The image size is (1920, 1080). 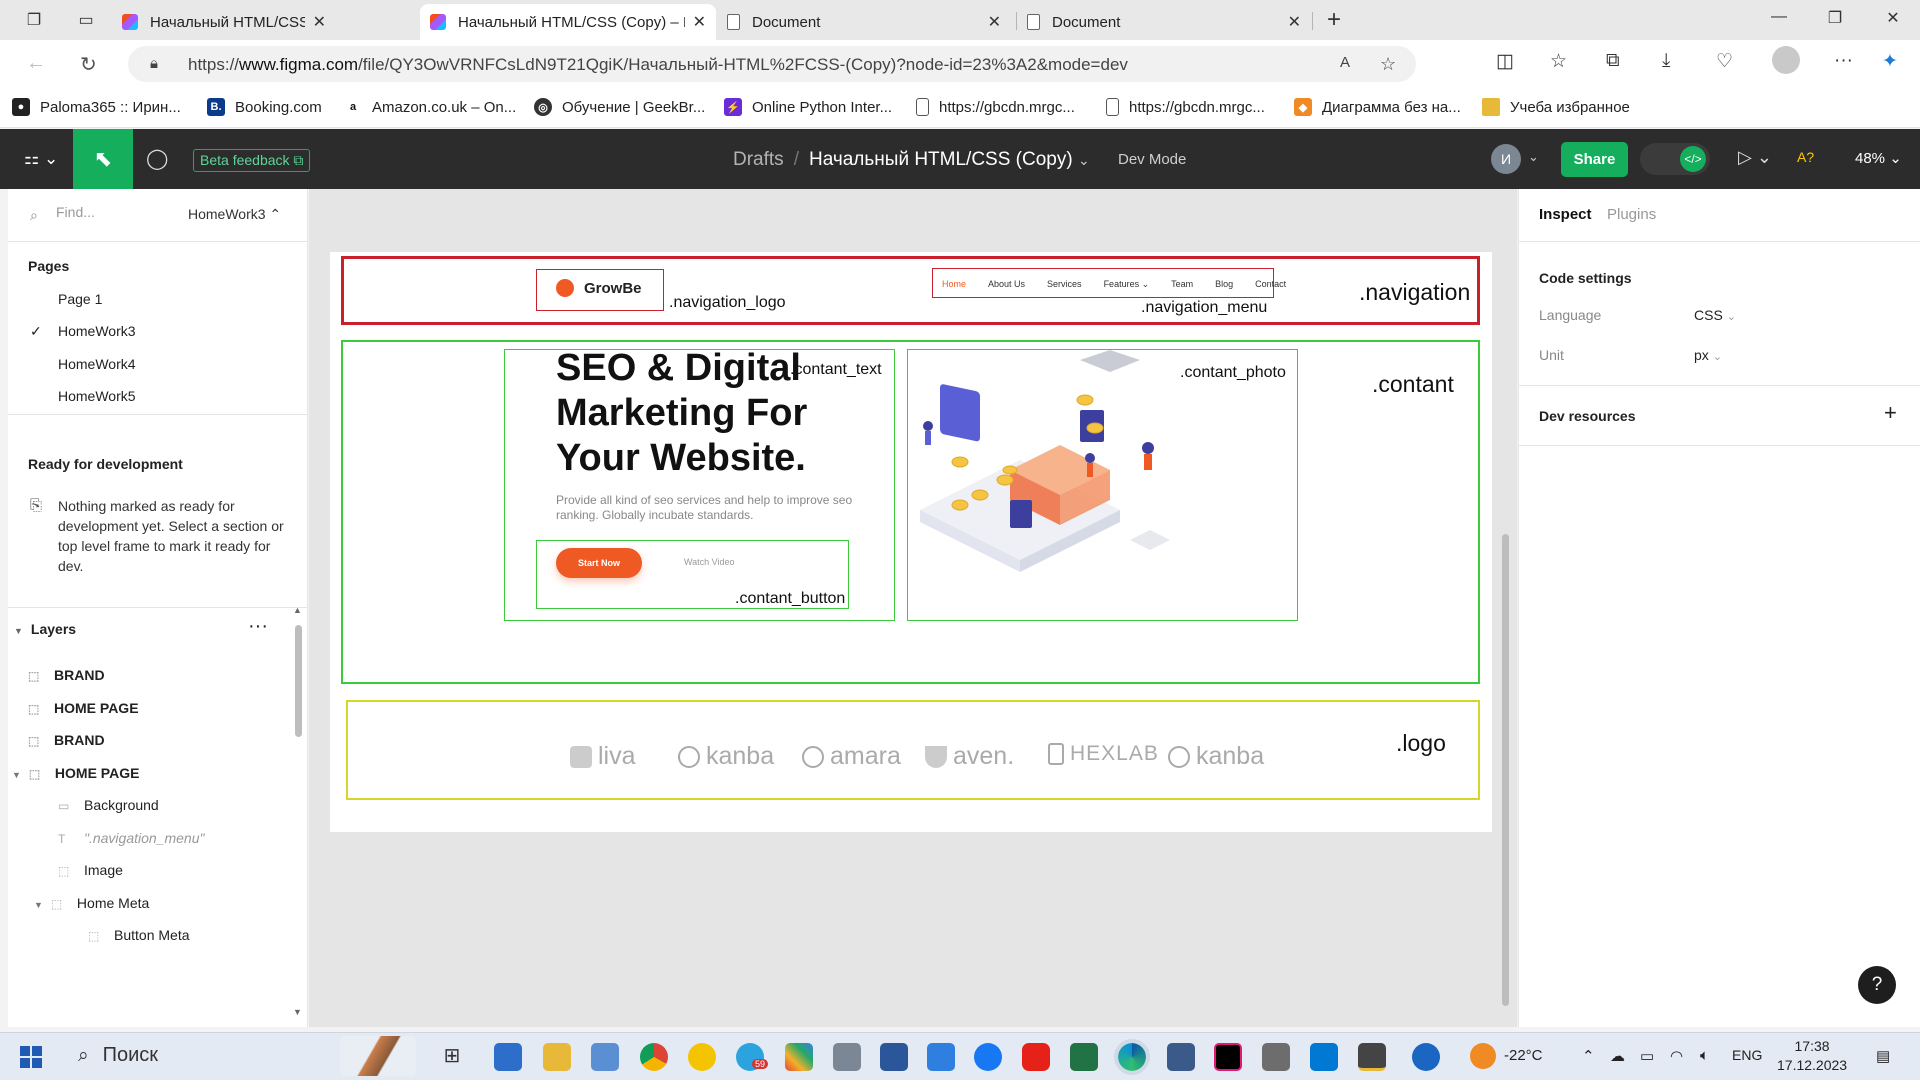 What do you see at coordinates (910, 290) in the screenshot?
I see `navigation-box` at bounding box center [910, 290].